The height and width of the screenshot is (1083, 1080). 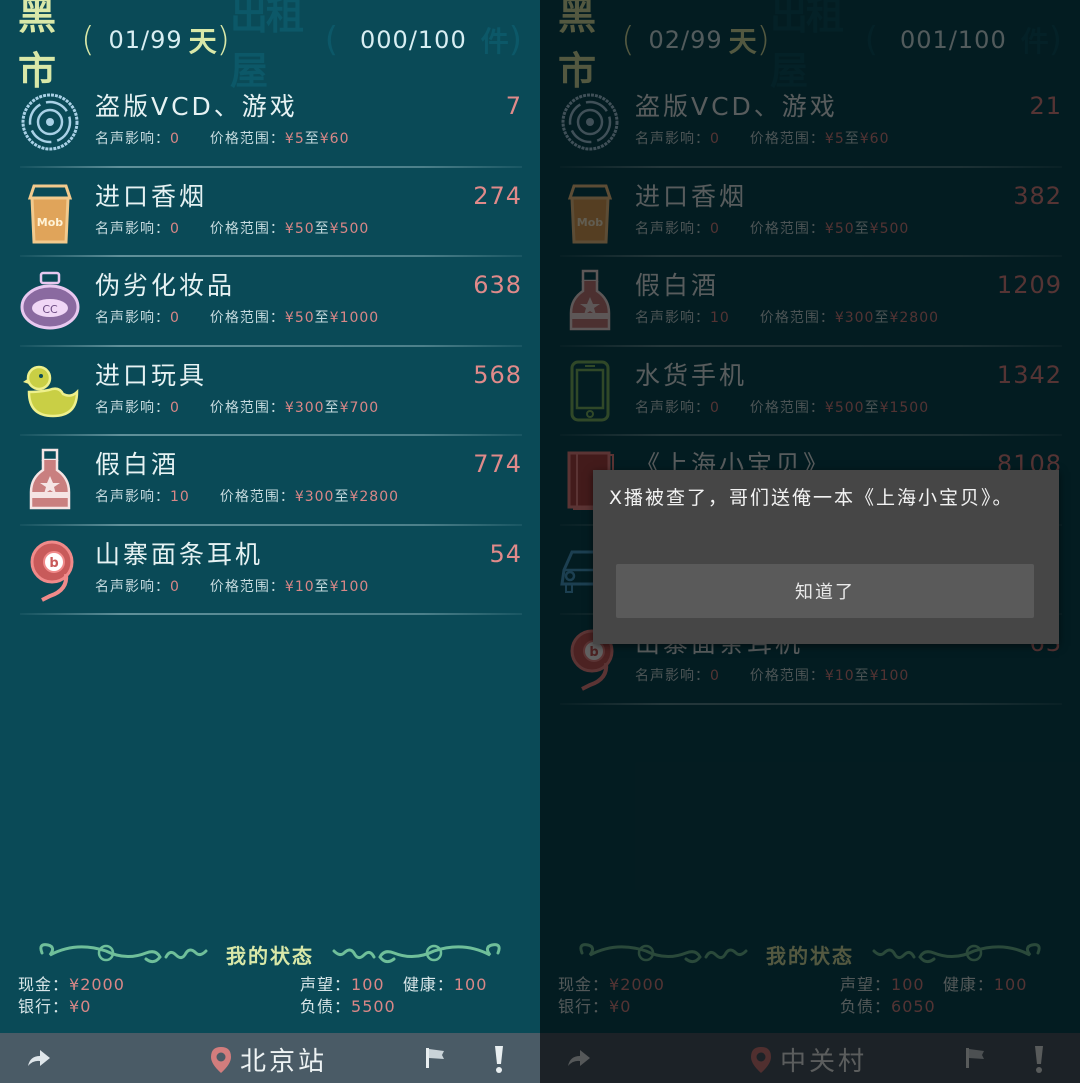 I want to click on flag-icon, so click(x=435, y=1058).